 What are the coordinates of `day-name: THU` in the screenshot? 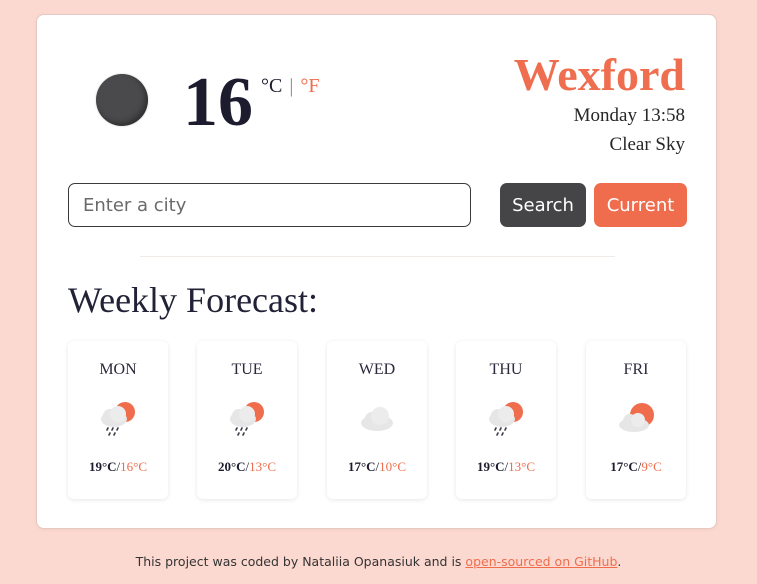 It's located at (506, 369).